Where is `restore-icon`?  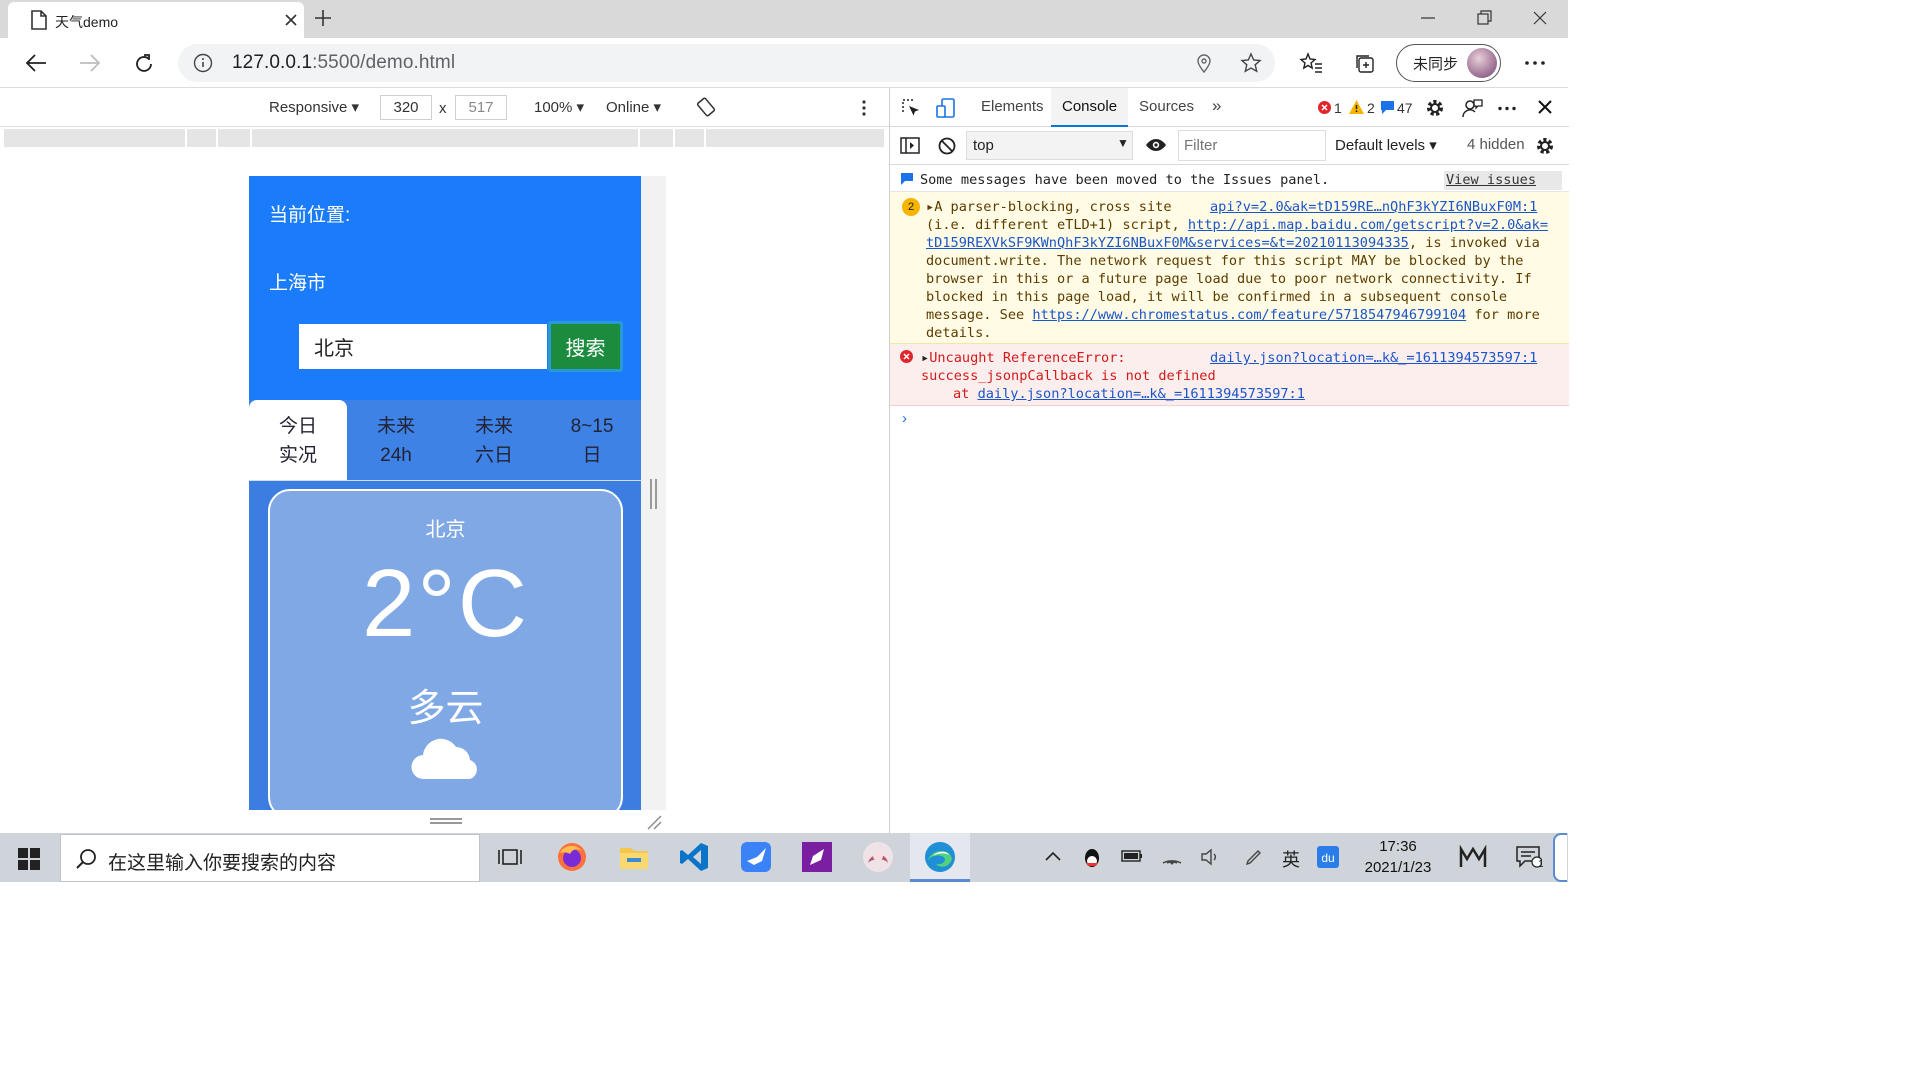
restore-icon is located at coordinates (1484, 18).